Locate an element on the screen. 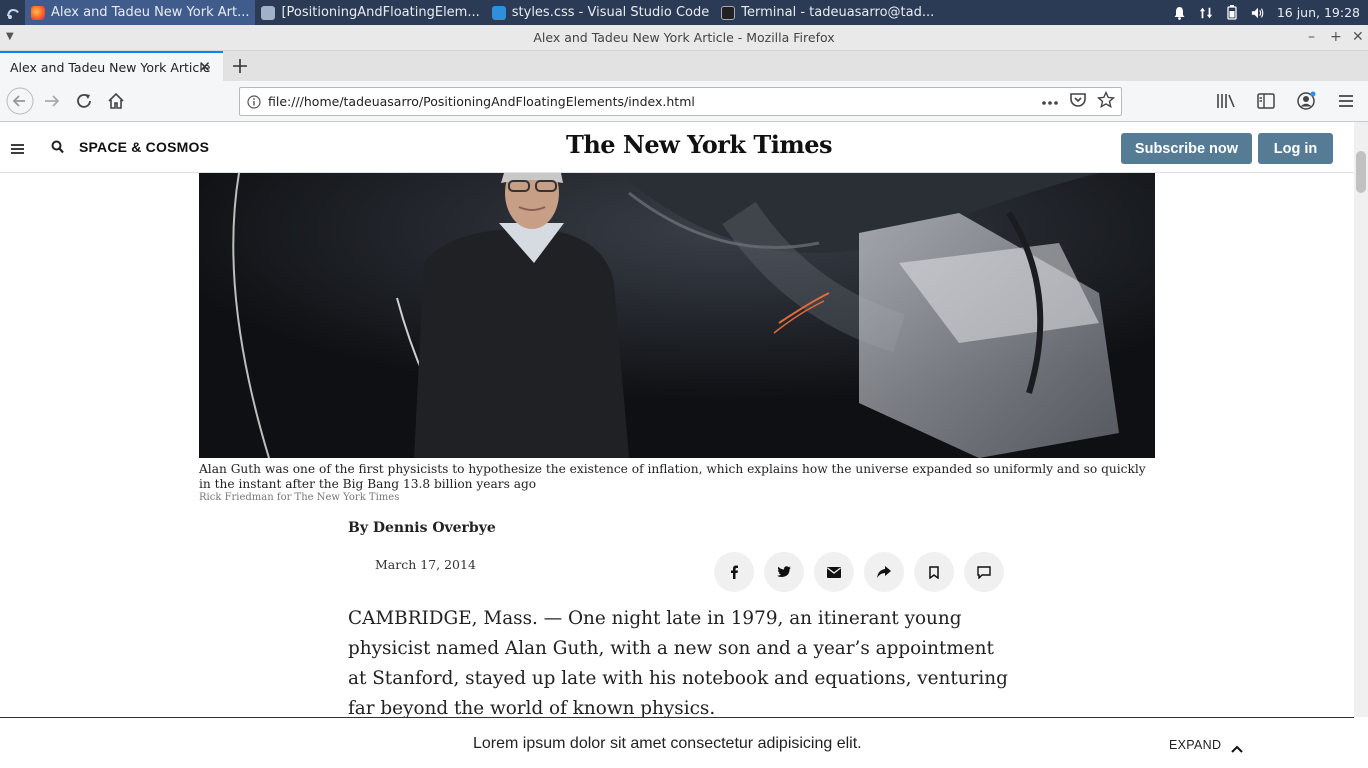 Image resolution: width=1368 pixels, height=768 pixels. home-button is located at coordinates (116, 101).